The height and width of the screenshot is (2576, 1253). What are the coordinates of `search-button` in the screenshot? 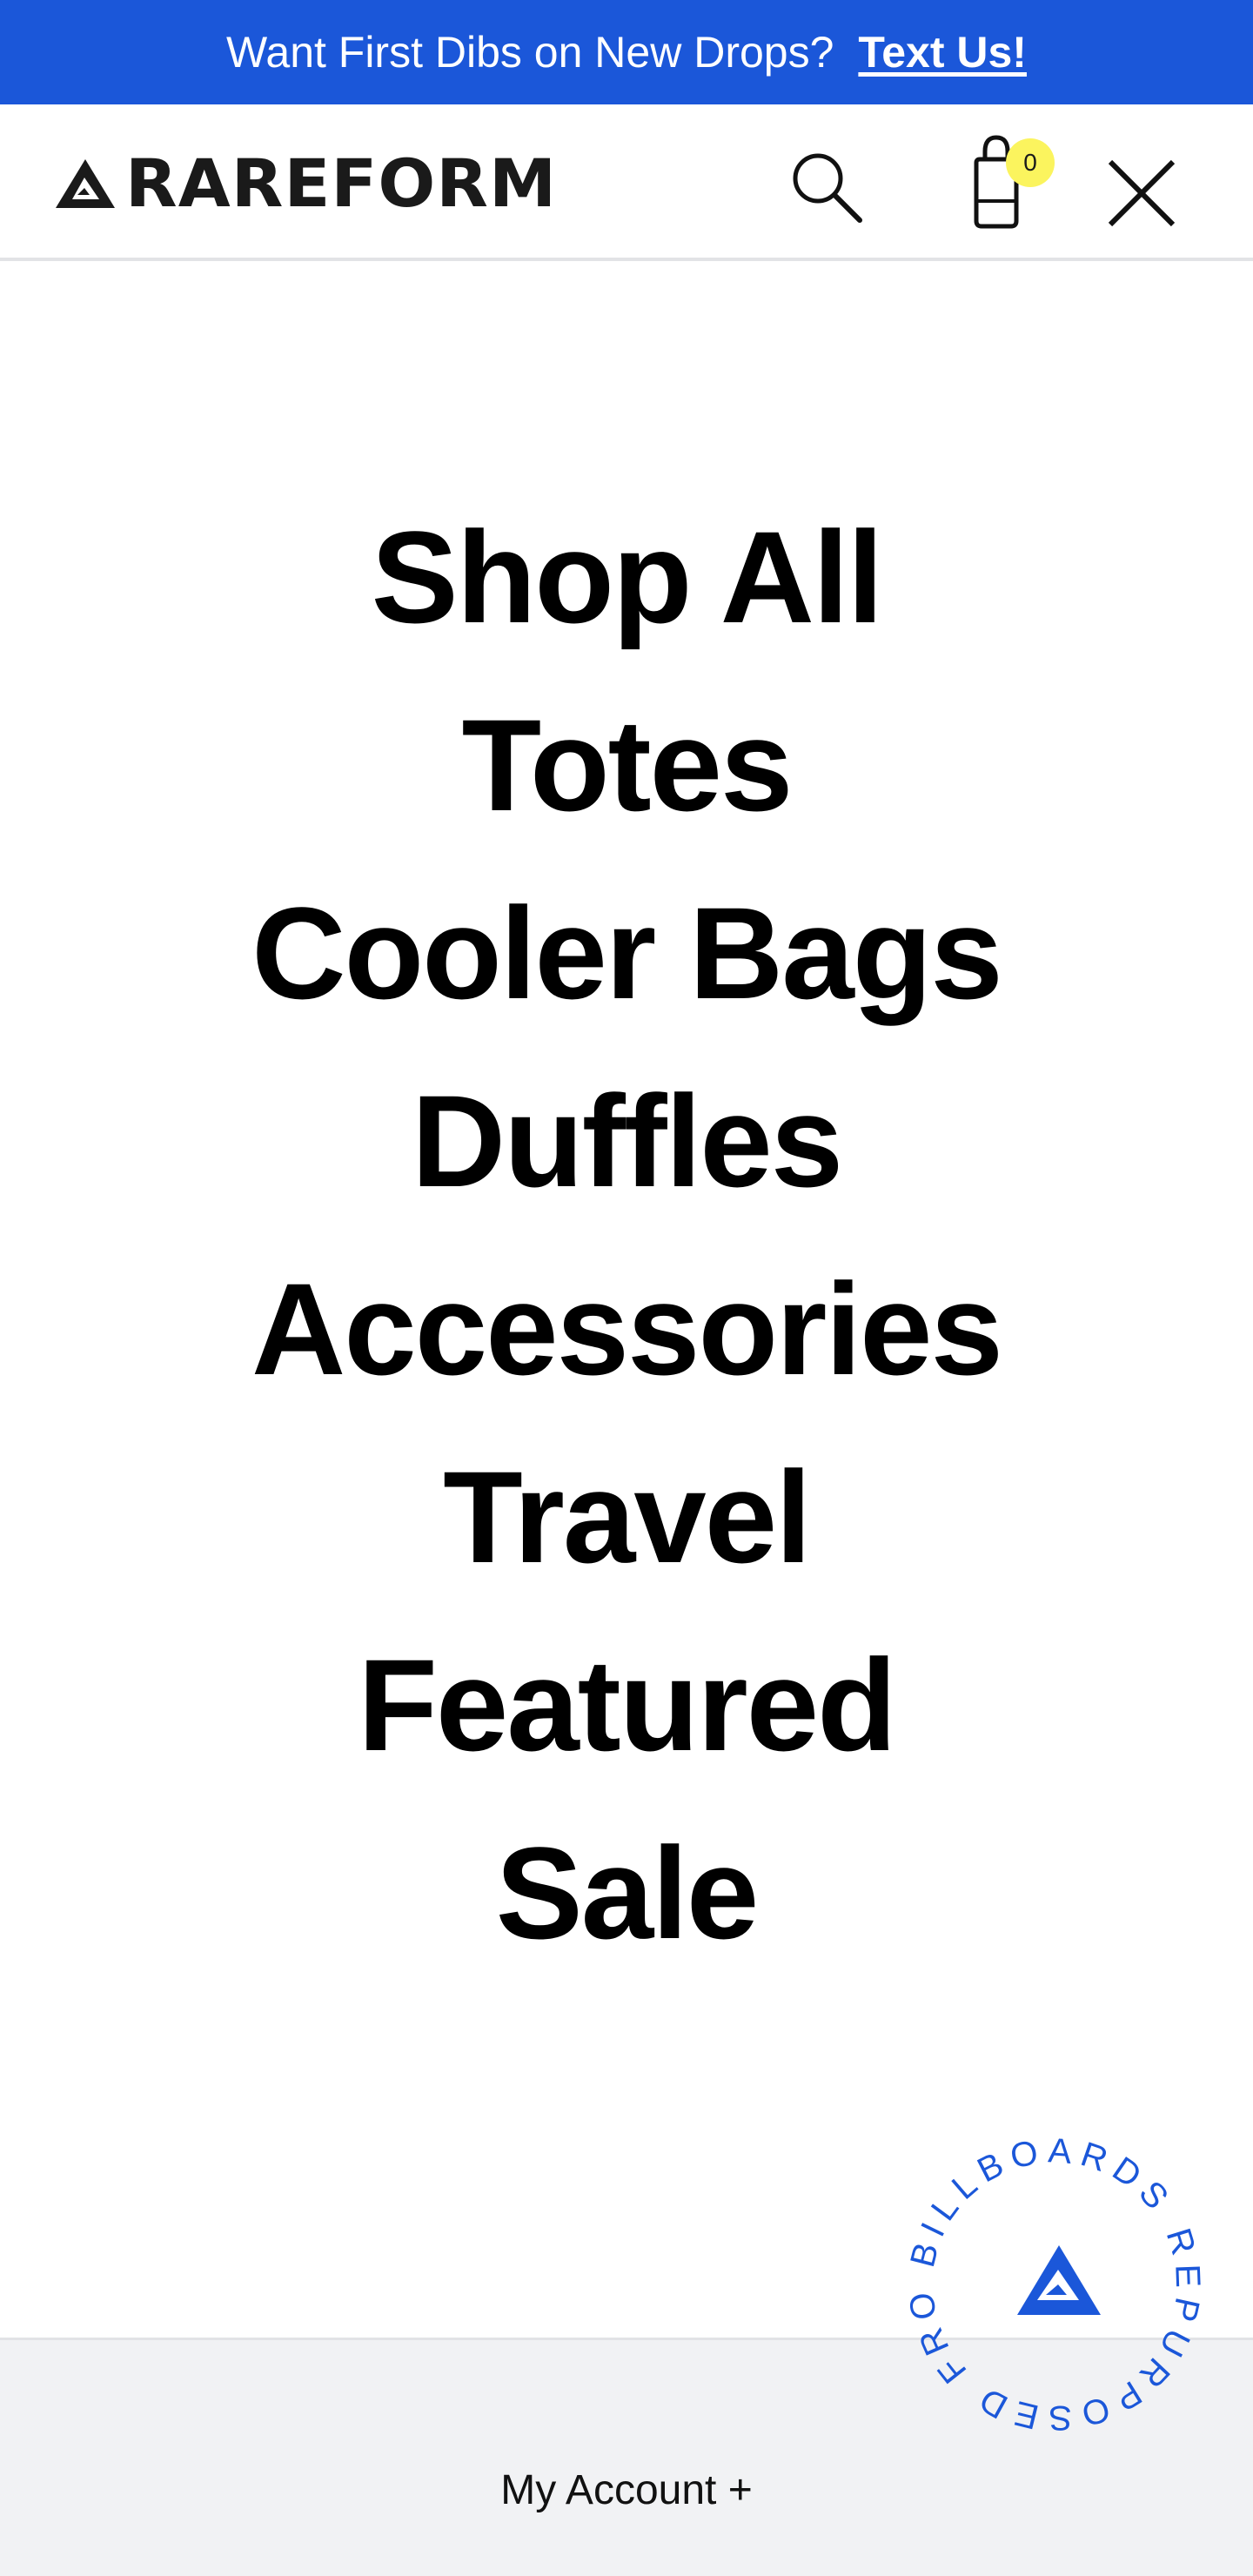 It's located at (826, 187).